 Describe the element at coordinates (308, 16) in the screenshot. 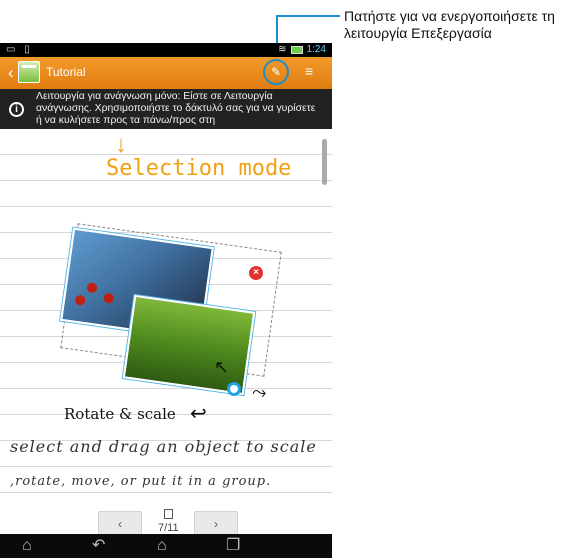

I see `callout-line-horizontal` at that location.